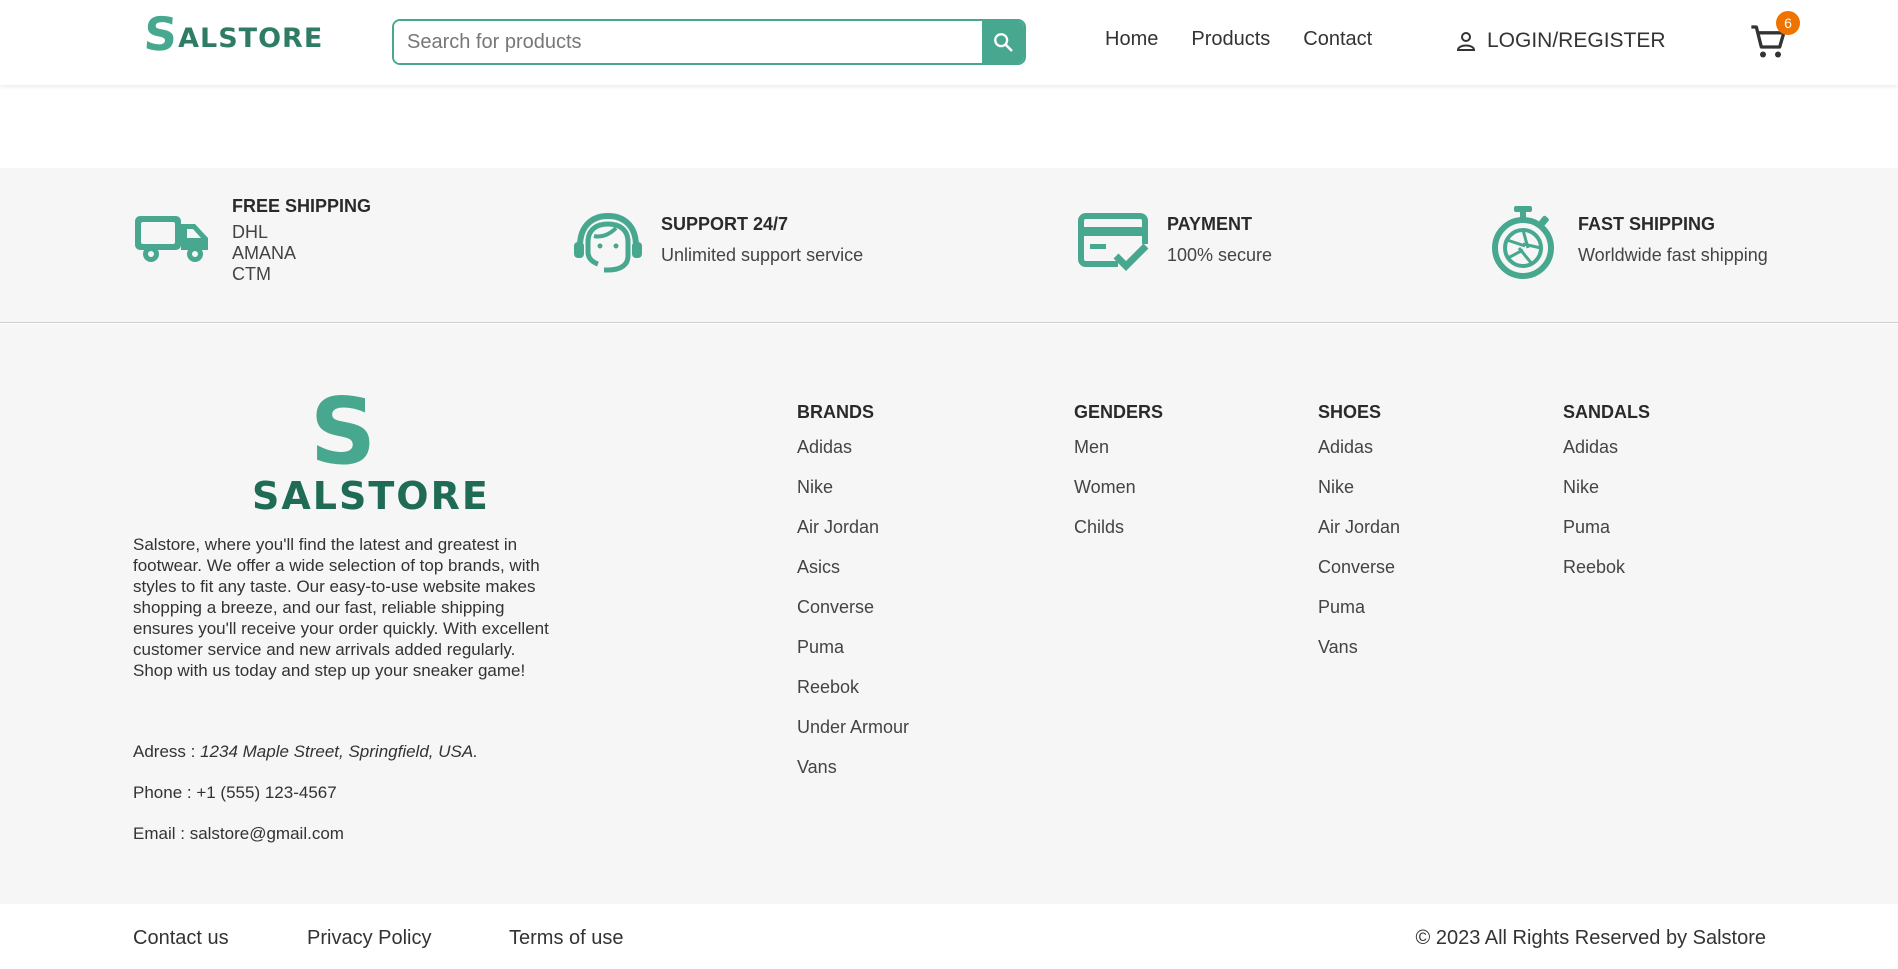  What do you see at coordinates (1629, 243) in the screenshot?
I see `feature-fast-shipping: FAST SHIPPING Worldwide fast shipping` at bounding box center [1629, 243].